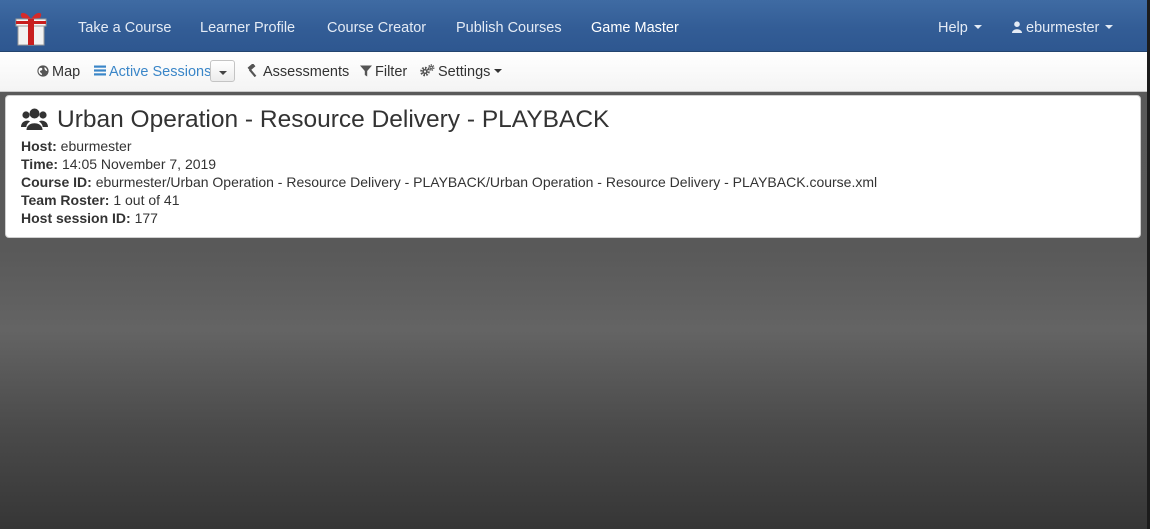 The height and width of the screenshot is (529, 1150). I want to click on user-name: eburmester, so click(1063, 28).